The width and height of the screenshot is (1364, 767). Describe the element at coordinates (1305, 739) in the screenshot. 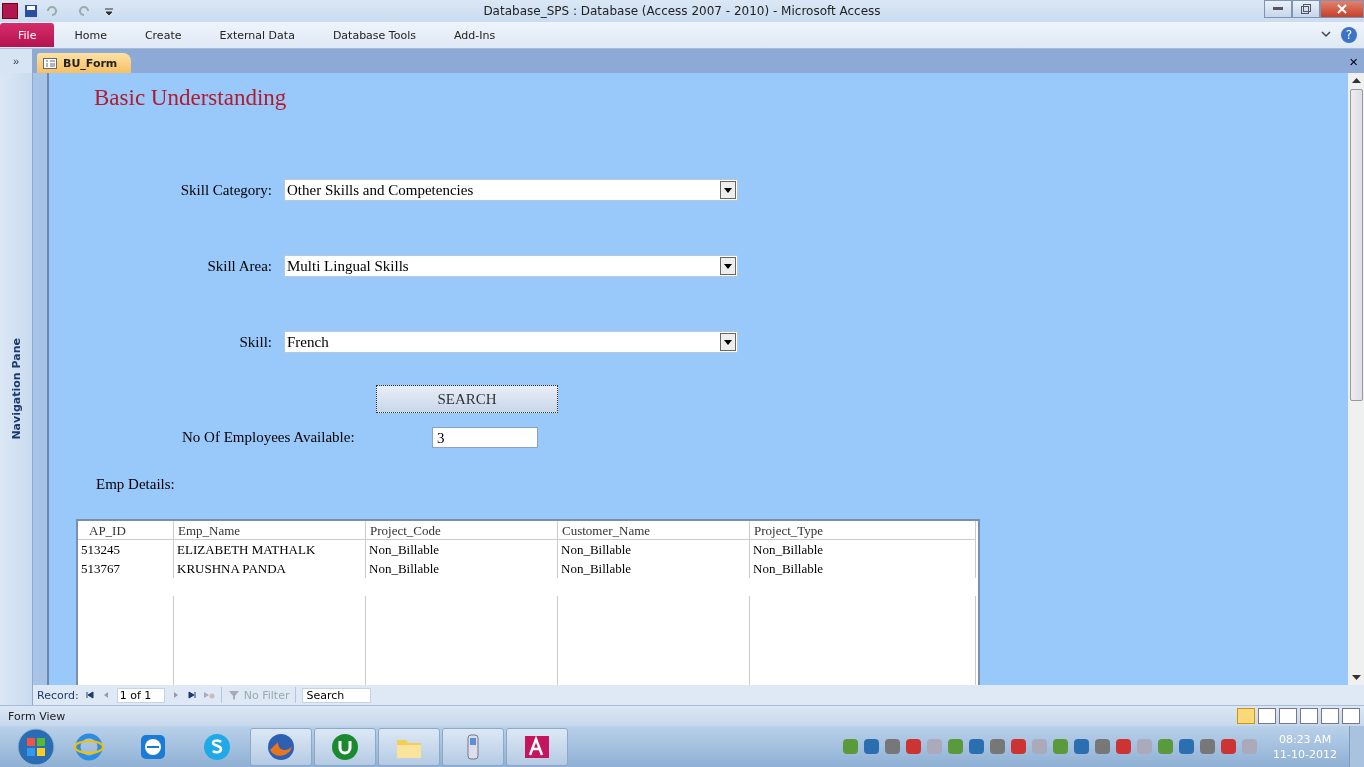

I see `clock-time: 08:23 AM` at that location.